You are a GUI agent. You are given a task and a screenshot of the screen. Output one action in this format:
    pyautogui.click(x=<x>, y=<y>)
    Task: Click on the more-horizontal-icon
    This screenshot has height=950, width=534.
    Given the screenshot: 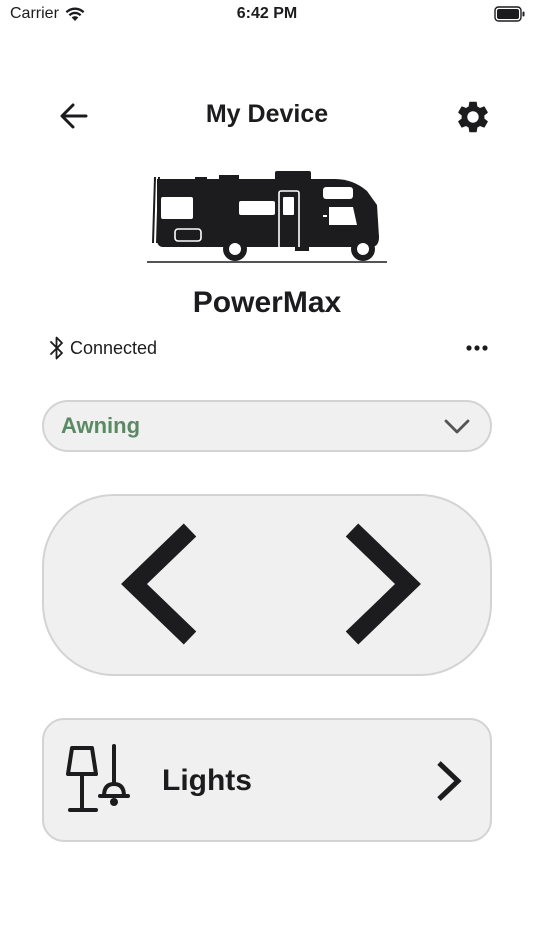 What is the action you would take?
    pyautogui.click(x=477, y=348)
    